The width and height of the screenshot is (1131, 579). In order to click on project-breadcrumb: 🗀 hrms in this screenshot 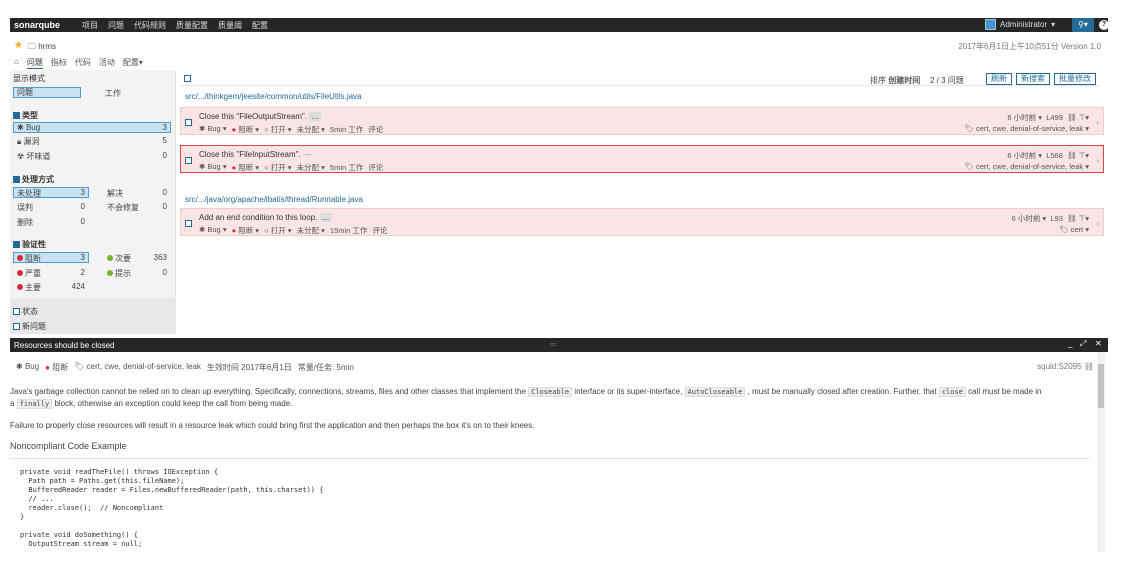, I will do `click(42, 48)`.